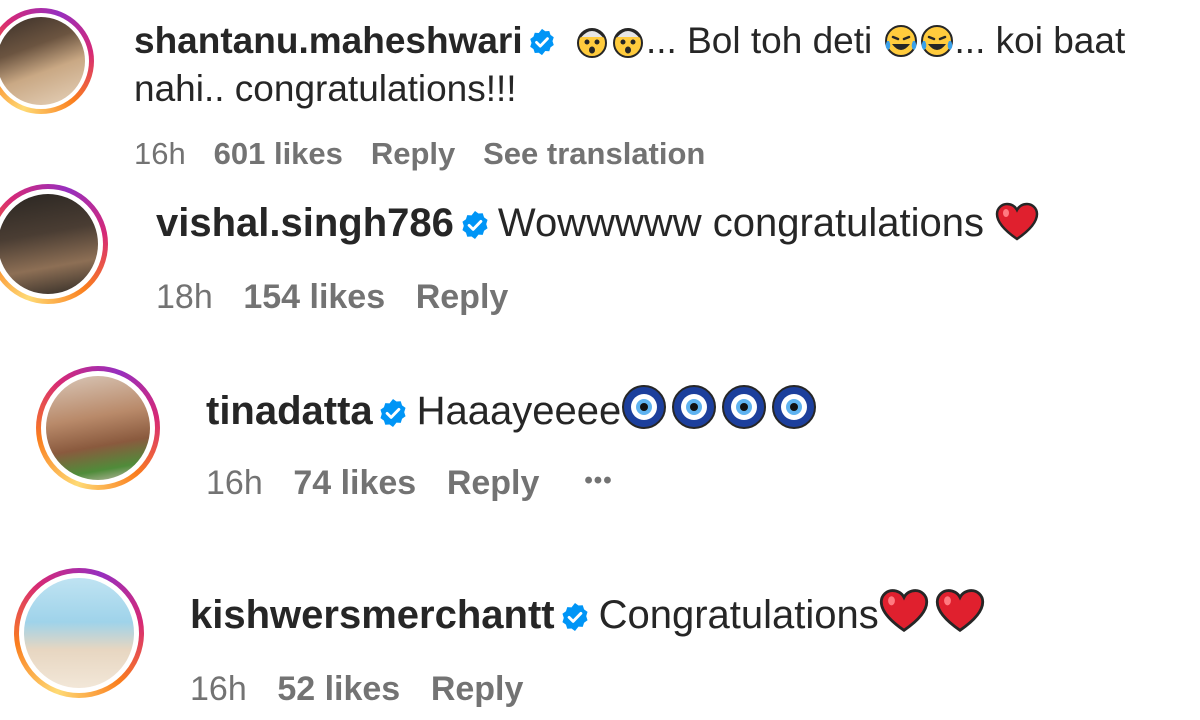 This screenshot has width=1200, height=720. What do you see at coordinates (314, 297) in the screenshot?
I see `likes-count: 154 likes` at bounding box center [314, 297].